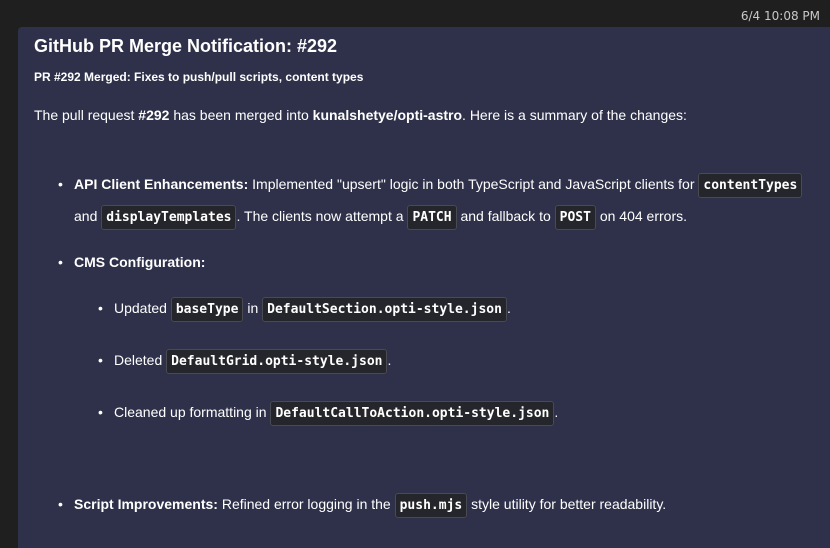 This screenshot has width=830, height=548. Describe the element at coordinates (505, 216) in the screenshot. I see `item-text: and fallback to` at that location.